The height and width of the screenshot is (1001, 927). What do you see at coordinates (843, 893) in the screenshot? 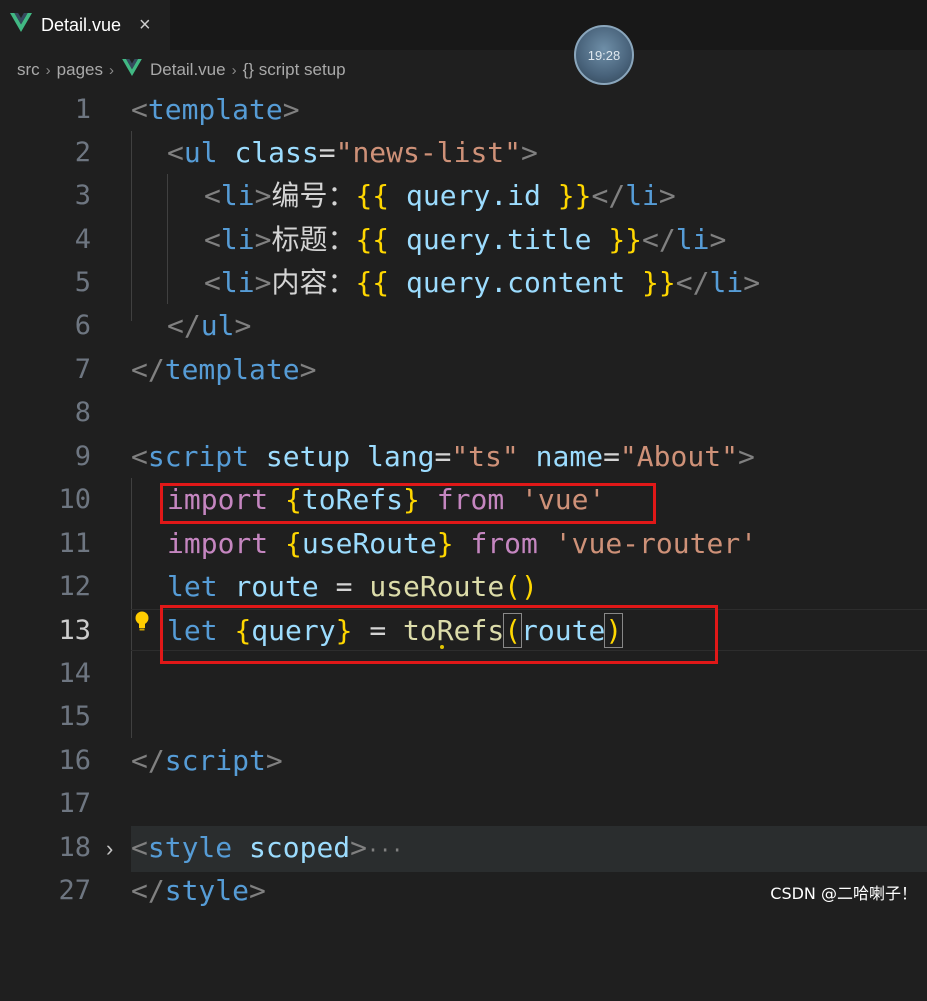
I see `watermark: CSDN @二哈喇子！` at bounding box center [843, 893].